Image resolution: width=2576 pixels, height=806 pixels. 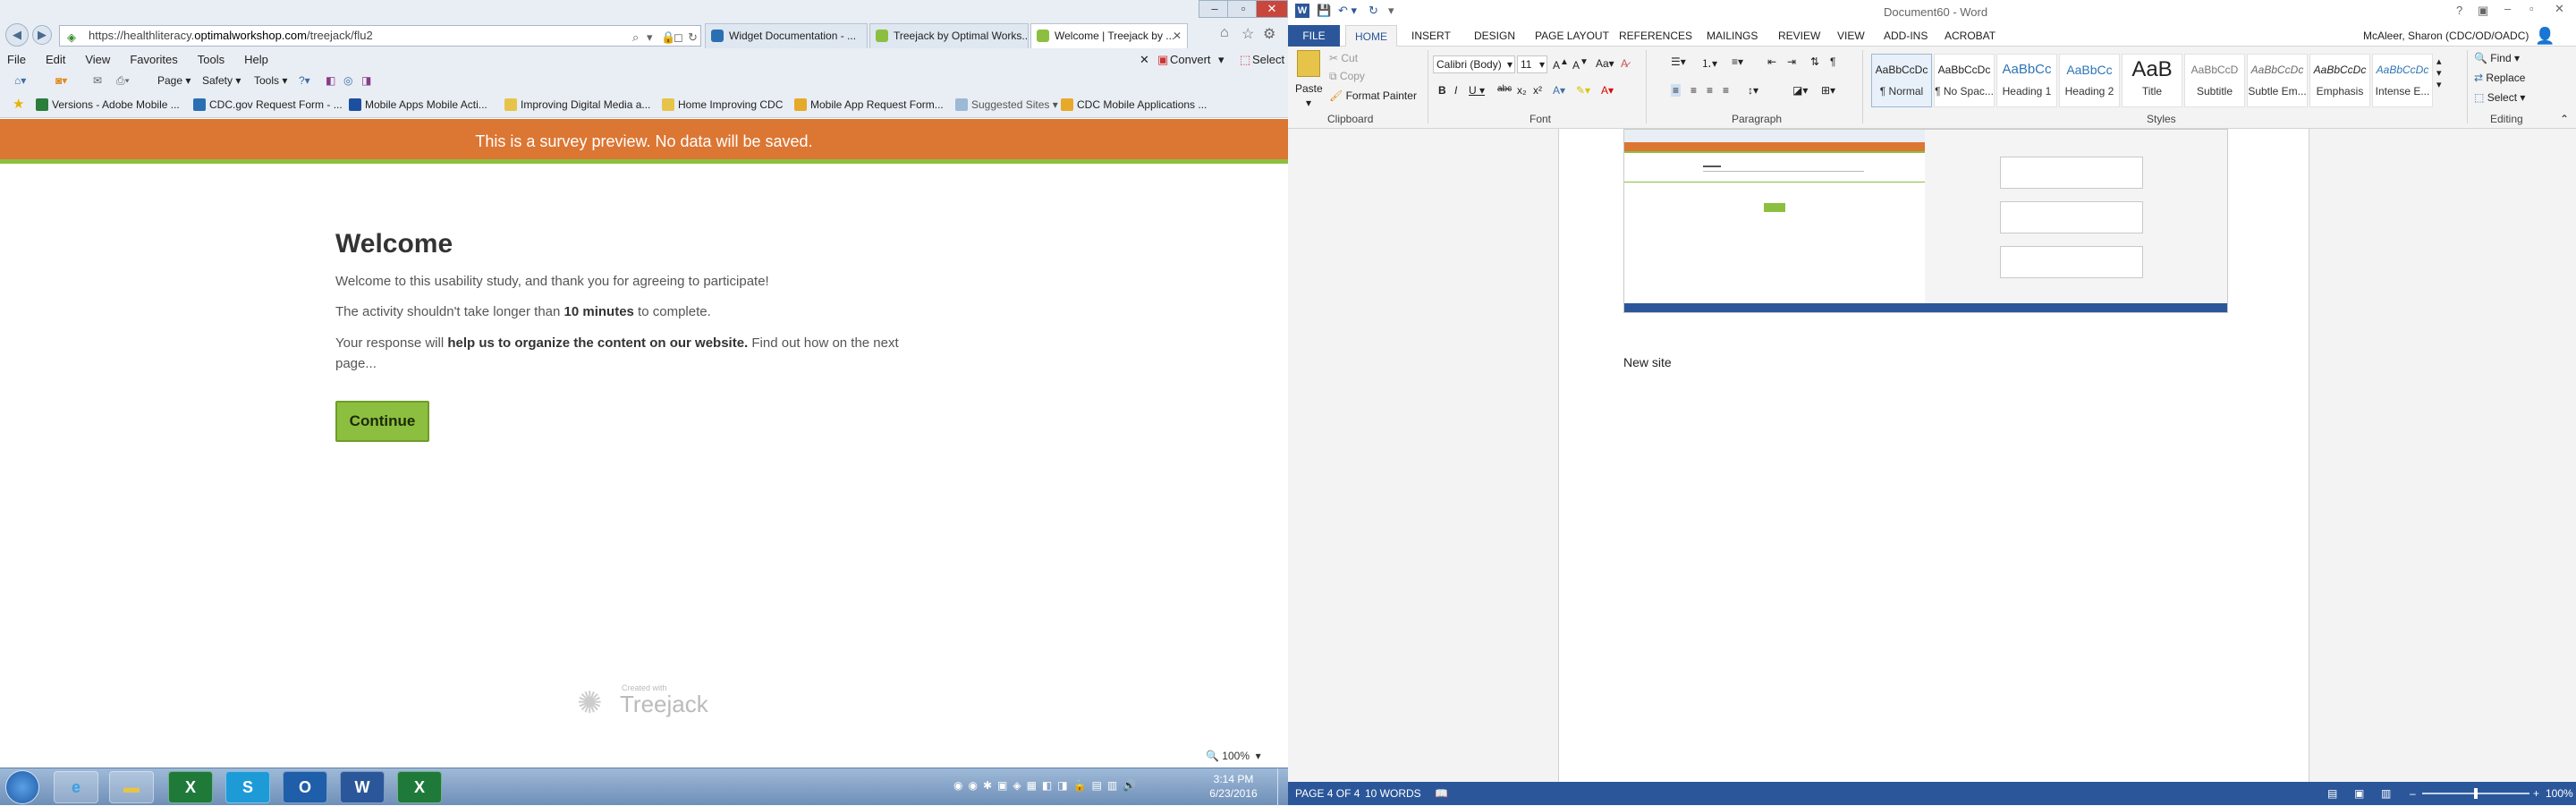 What do you see at coordinates (1559, 90) in the screenshot?
I see `text-effects-icon: A▾` at bounding box center [1559, 90].